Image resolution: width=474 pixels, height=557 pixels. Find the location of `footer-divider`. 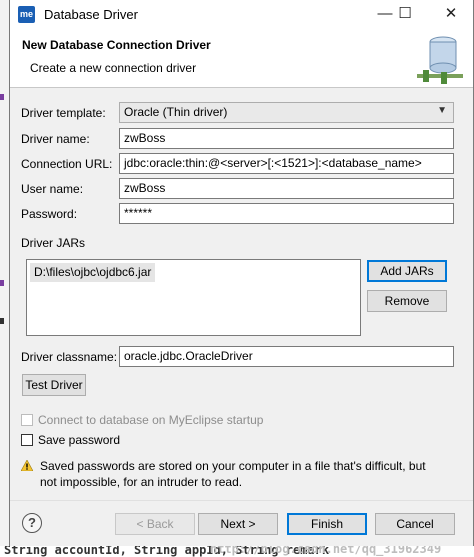

footer-divider is located at coordinates (241, 500).